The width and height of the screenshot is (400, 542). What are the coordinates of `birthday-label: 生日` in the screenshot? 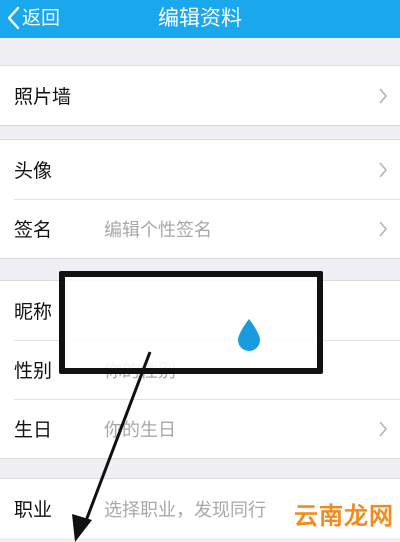 It's located at (33, 430).